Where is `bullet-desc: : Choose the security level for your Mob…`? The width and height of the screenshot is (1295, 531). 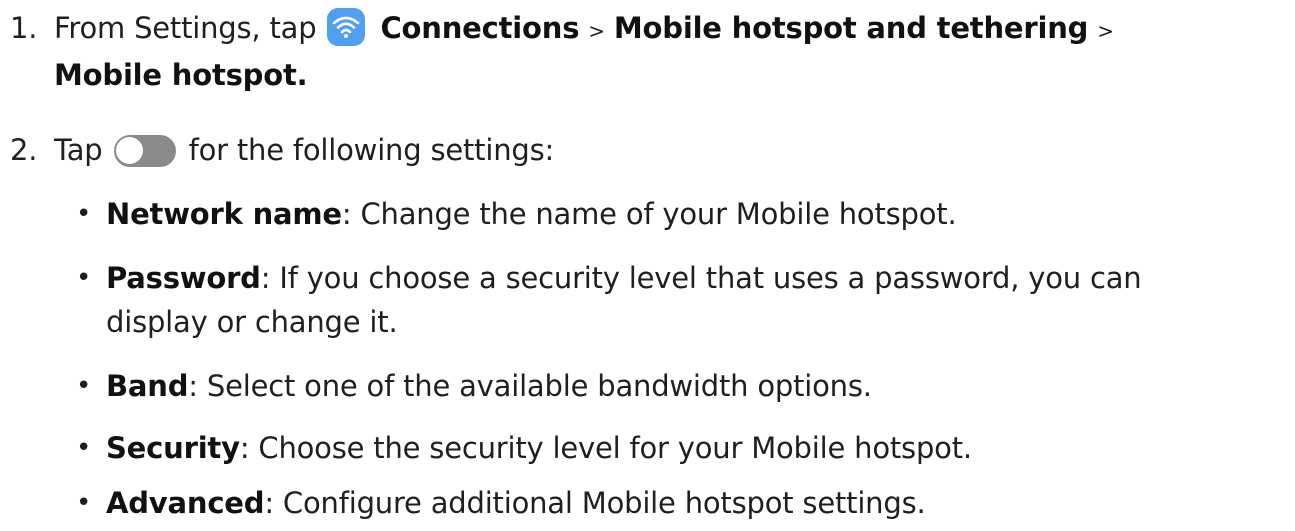
bullet-desc: : Choose the security level for your Mob… is located at coordinates (605, 448).